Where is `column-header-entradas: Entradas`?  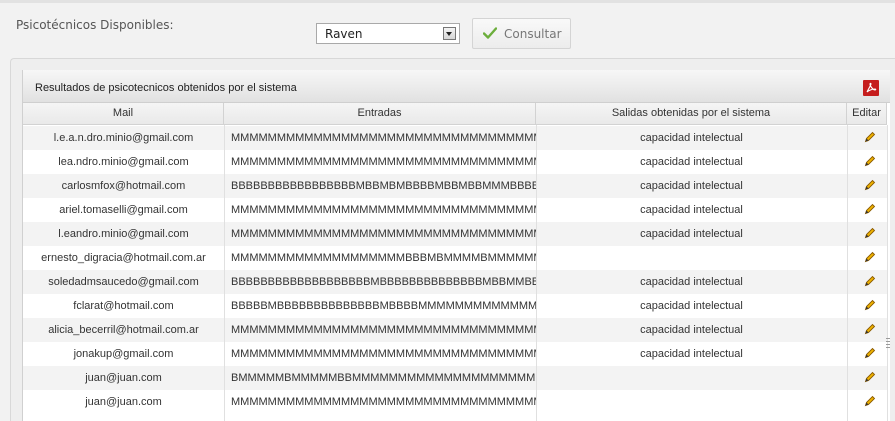 column-header-entradas: Entradas is located at coordinates (380, 114).